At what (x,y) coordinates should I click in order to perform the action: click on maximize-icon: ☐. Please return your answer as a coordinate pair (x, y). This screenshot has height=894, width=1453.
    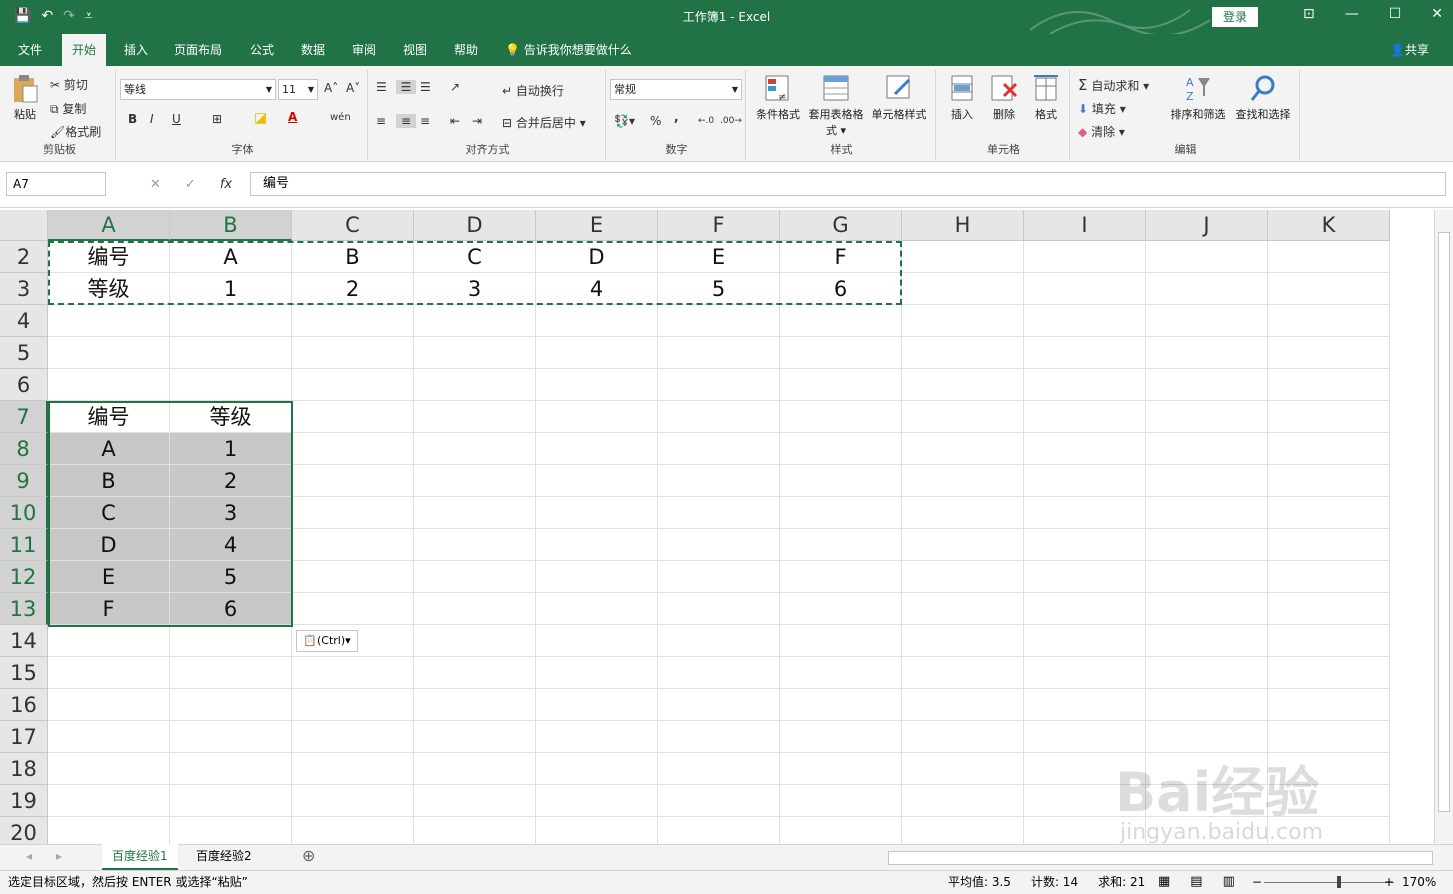
    Looking at the image, I should click on (1395, 14).